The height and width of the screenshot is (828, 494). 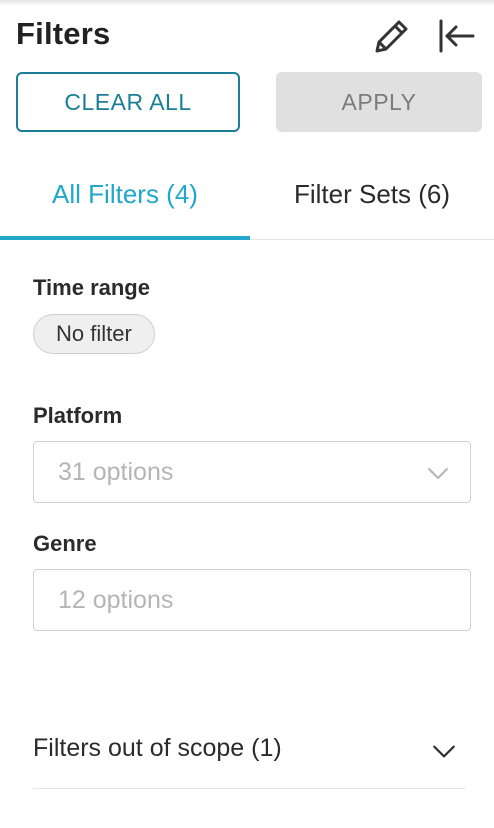 What do you see at coordinates (125, 238) in the screenshot?
I see `active-tab-indicator` at bounding box center [125, 238].